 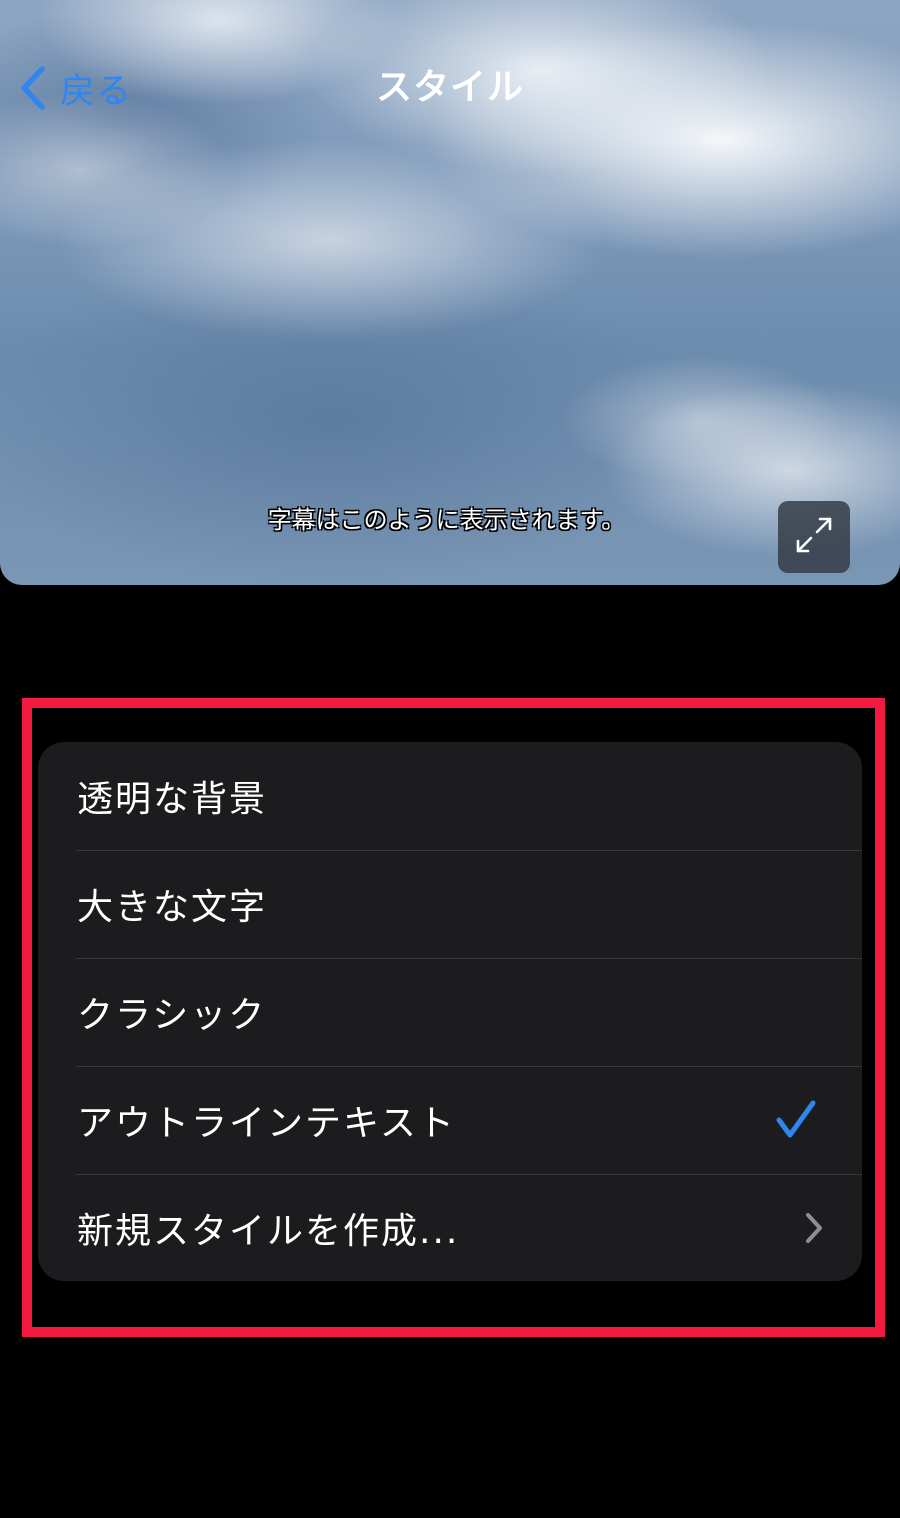 I want to click on option-outline-text: アウトラインテキスト, so click(x=450, y=1120).